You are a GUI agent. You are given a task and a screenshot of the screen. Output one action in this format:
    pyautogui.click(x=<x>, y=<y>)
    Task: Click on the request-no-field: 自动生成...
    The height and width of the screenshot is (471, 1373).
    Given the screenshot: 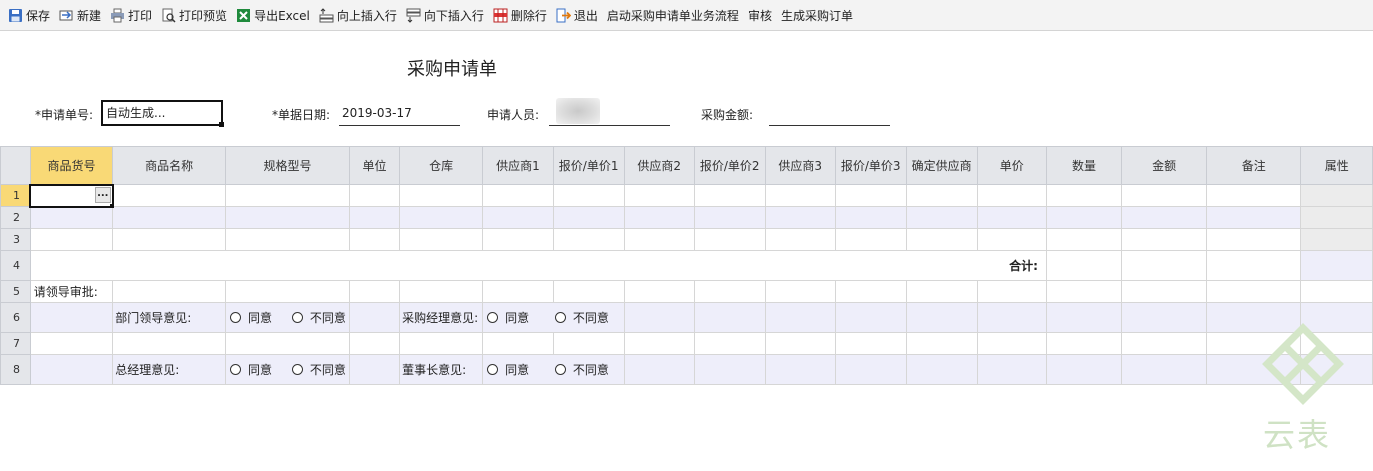 What is the action you would take?
    pyautogui.click(x=162, y=113)
    